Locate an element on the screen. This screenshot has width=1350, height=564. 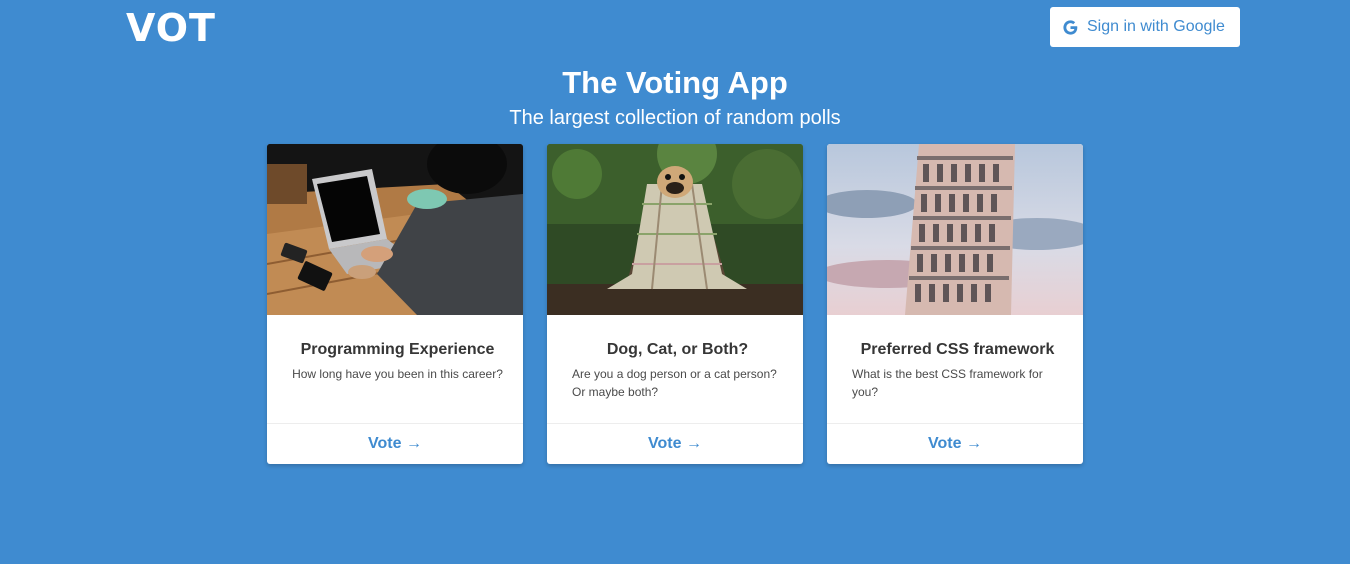
poll-title: Programming Experience is located at coordinates (397, 349).